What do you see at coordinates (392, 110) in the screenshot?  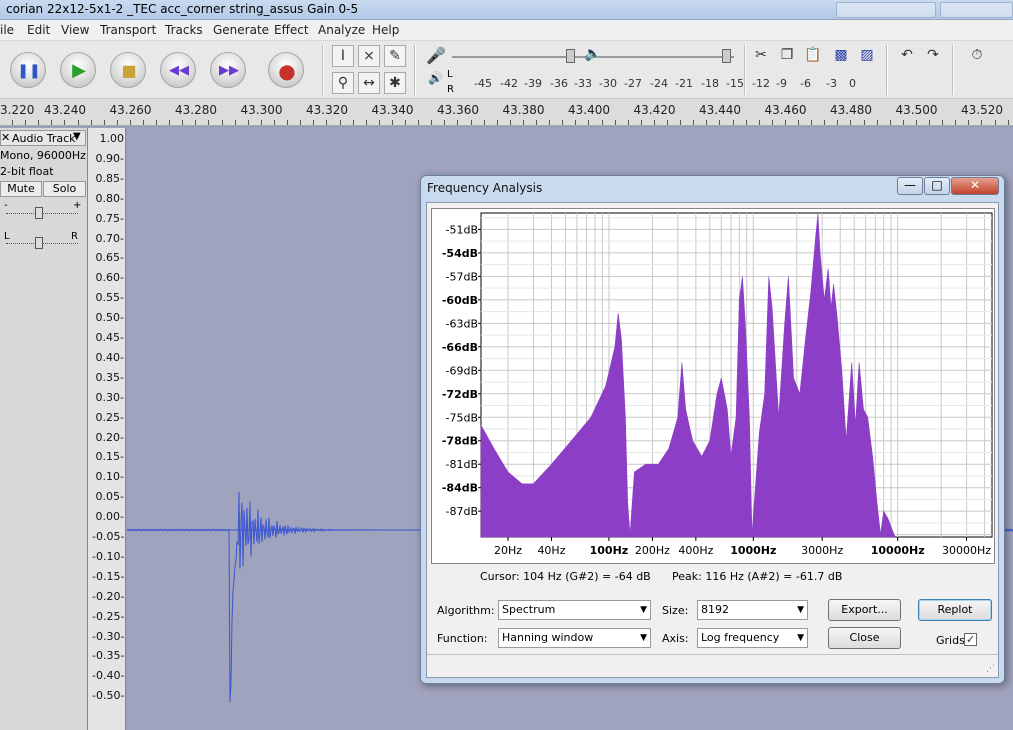 I see `ruler-label: 43.340` at bounding box center [392, 110].